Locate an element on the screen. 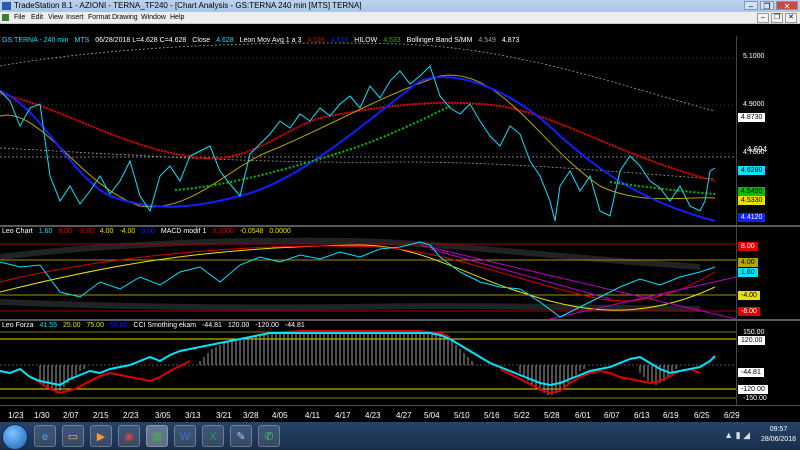 The image size is (800, 450). hilow-label: 4.5490 is located at coordinates (752, 191).